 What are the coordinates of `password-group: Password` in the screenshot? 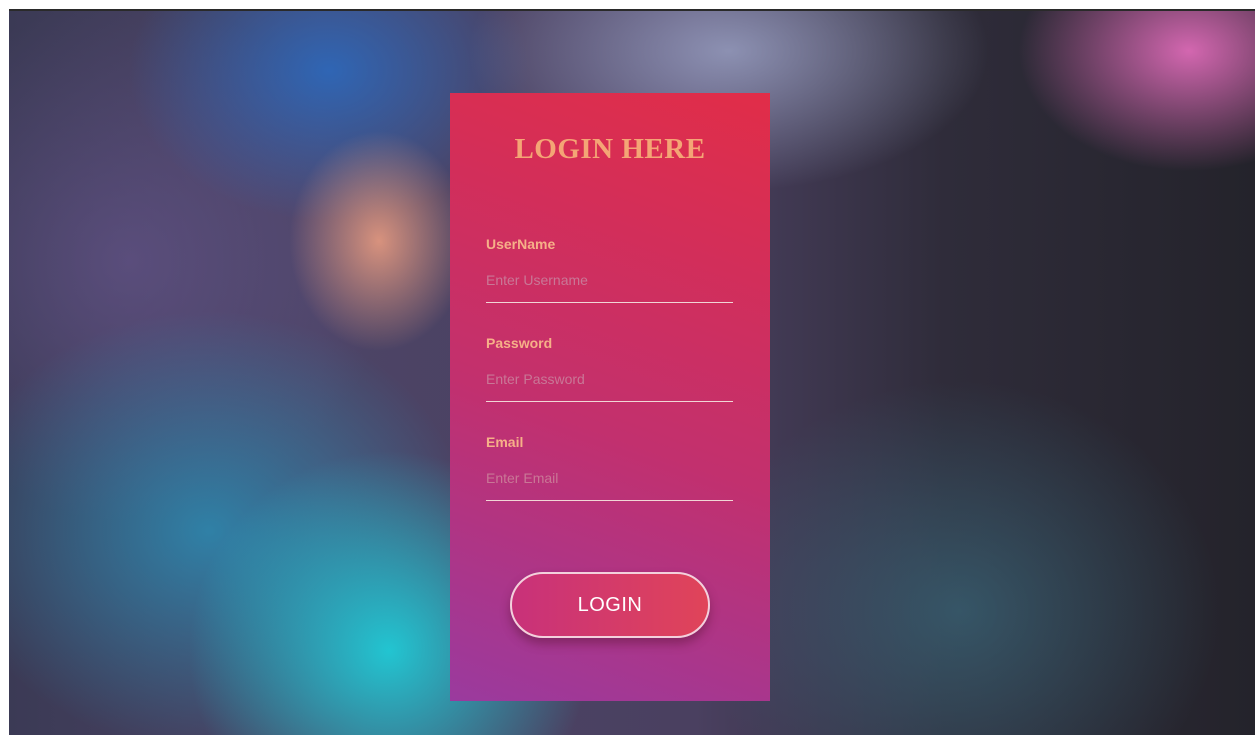 It's located at (609, 368).